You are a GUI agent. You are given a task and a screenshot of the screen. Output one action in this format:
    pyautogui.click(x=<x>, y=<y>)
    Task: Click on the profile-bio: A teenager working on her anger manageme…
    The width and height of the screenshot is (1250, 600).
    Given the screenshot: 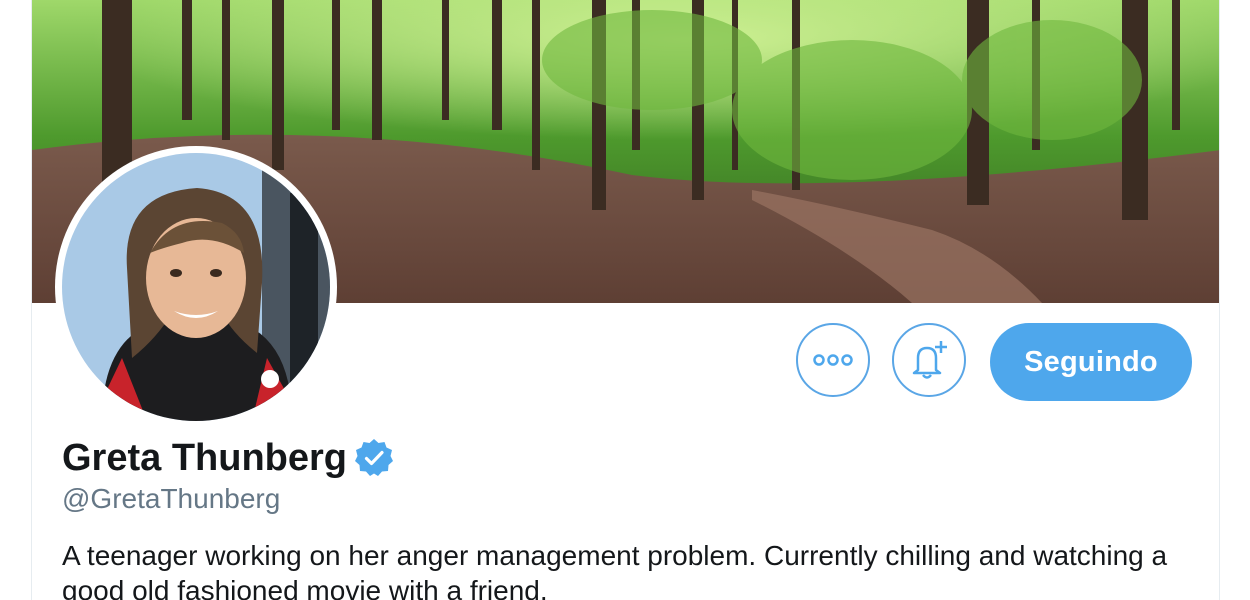 What is the action you would take?
    pyautogui.click(x=615, y=570)
    